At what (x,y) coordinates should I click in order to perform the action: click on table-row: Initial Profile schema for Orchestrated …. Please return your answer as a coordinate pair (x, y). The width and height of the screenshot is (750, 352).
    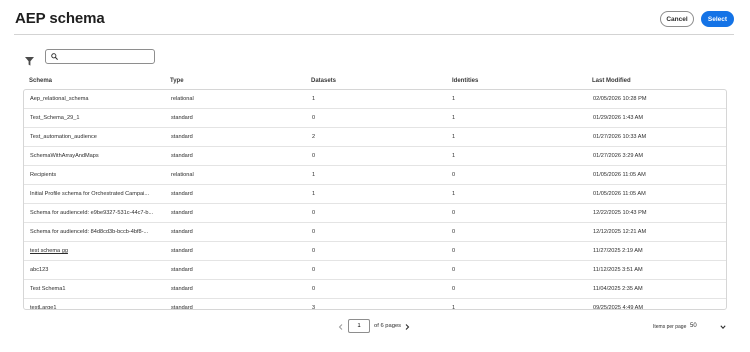
    Looking at the image, I should click on (375, 194).